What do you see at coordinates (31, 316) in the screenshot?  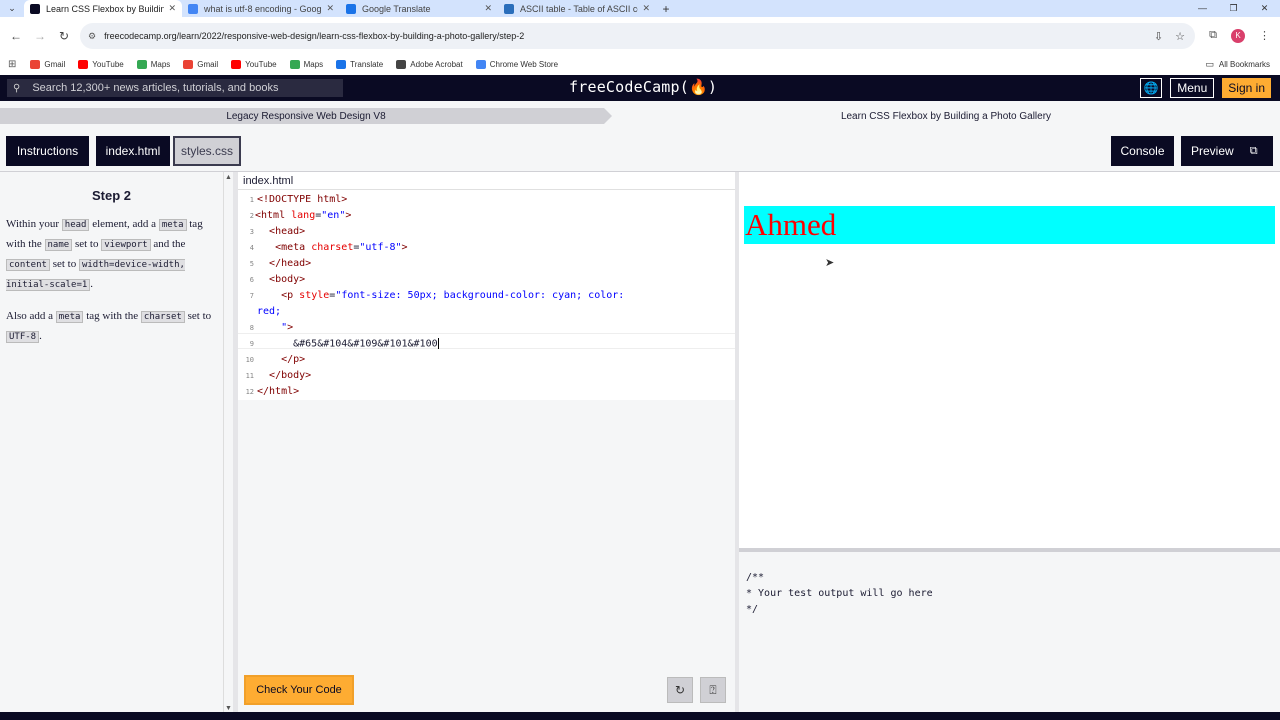 I see `instruction-text: Also add a` at bounding box center [31, 316].